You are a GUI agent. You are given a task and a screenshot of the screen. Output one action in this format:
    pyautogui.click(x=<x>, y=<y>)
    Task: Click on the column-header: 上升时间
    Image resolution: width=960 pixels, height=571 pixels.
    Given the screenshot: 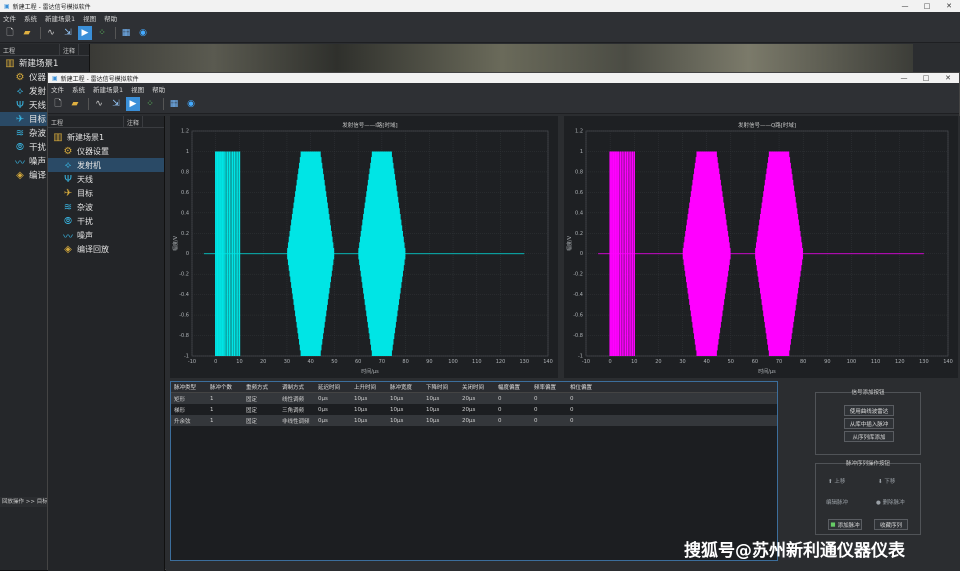 What is the action you would take?
    pyautogui.click(x=369, y=387)
    